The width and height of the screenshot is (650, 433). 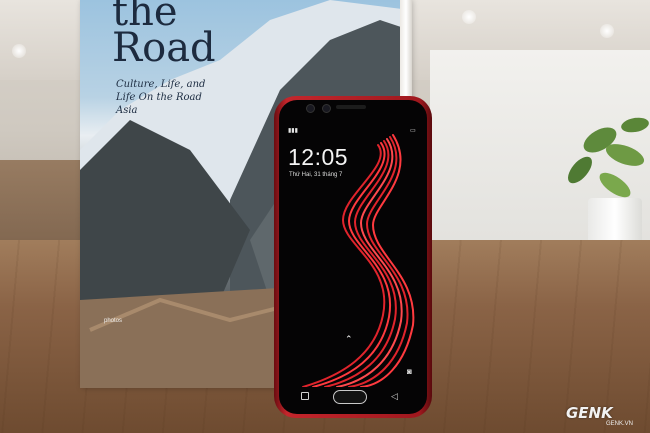 I want to click on chevron-up-icon: ⌃, so click(x=349, y=339).